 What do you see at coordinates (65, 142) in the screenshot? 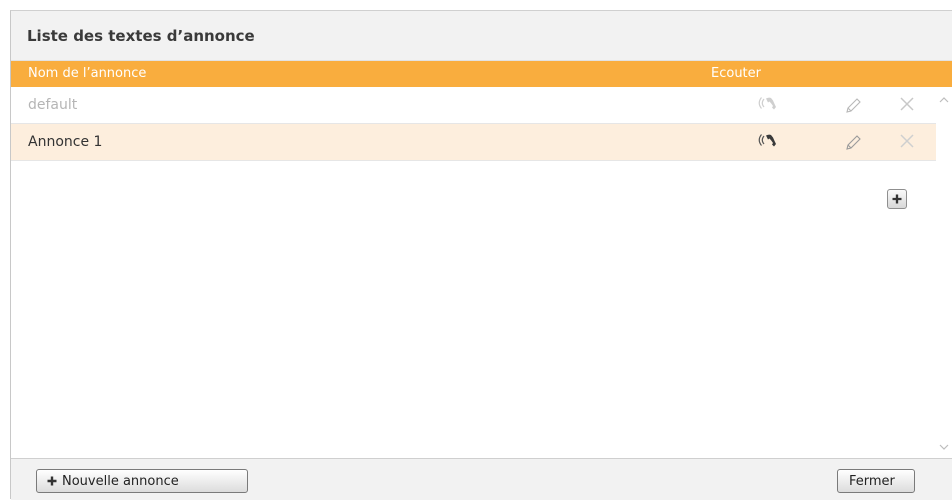
I see `announcement-name: Annonce 1` at bounding box center [65, 142].